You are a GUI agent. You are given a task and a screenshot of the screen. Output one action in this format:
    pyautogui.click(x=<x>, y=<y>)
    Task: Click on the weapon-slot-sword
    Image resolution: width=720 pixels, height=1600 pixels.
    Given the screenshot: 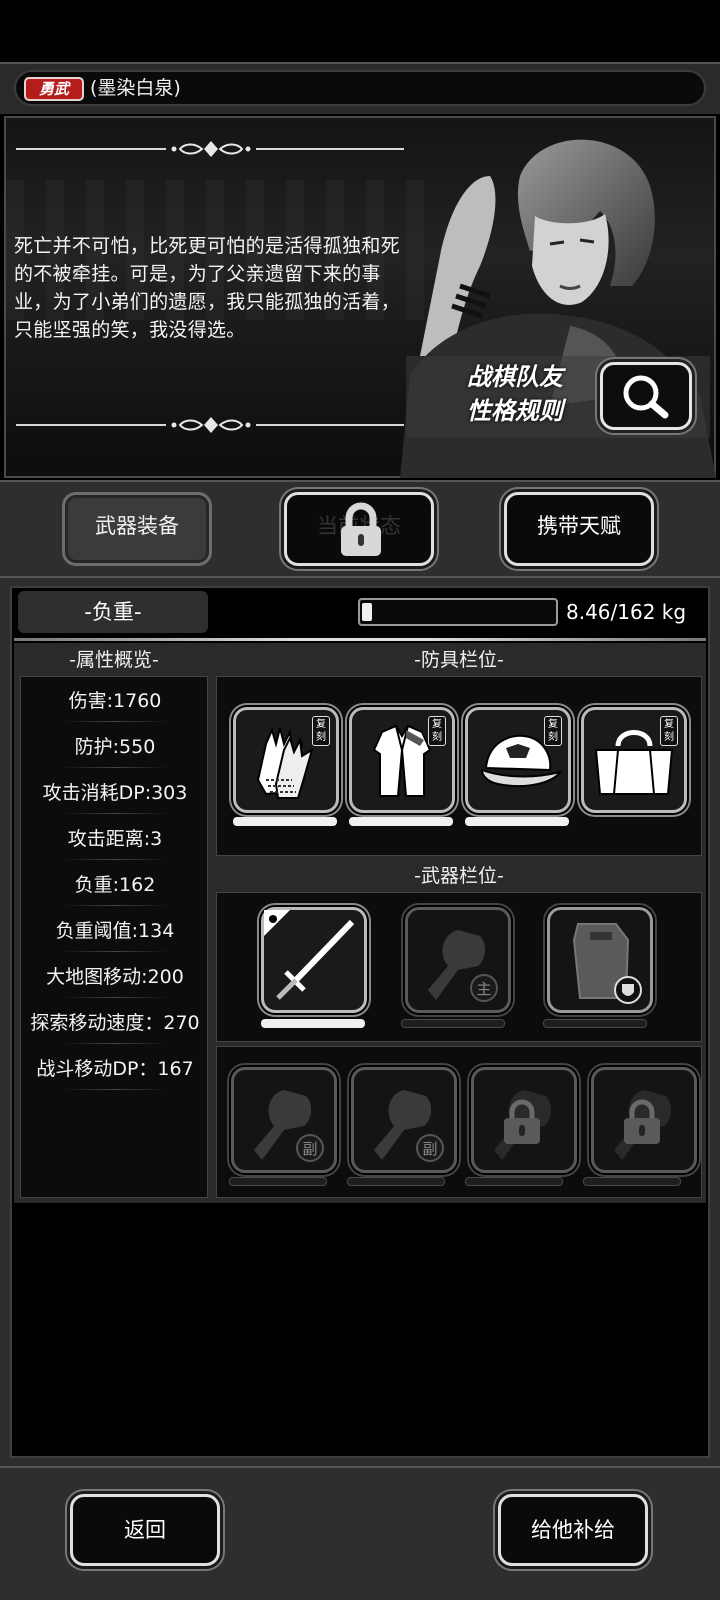 What is the action you would take?
    pyautogui.click(x=314, y=960)
    